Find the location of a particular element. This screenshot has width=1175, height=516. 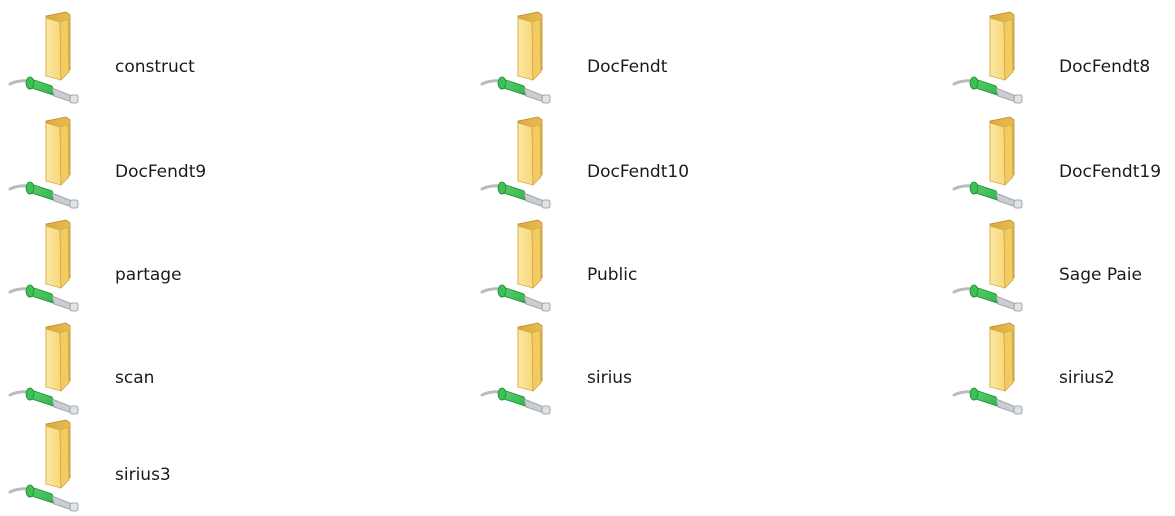

share-item-docfendt10: DocFendt10 is located at coordinates (630, 164).